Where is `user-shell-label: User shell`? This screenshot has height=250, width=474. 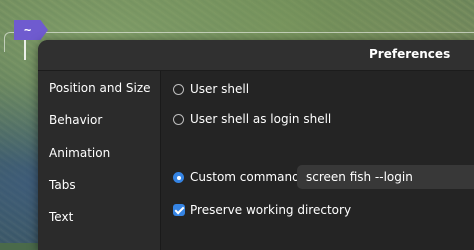 user-shell-label: User shell is located at coordinates (220, 89).